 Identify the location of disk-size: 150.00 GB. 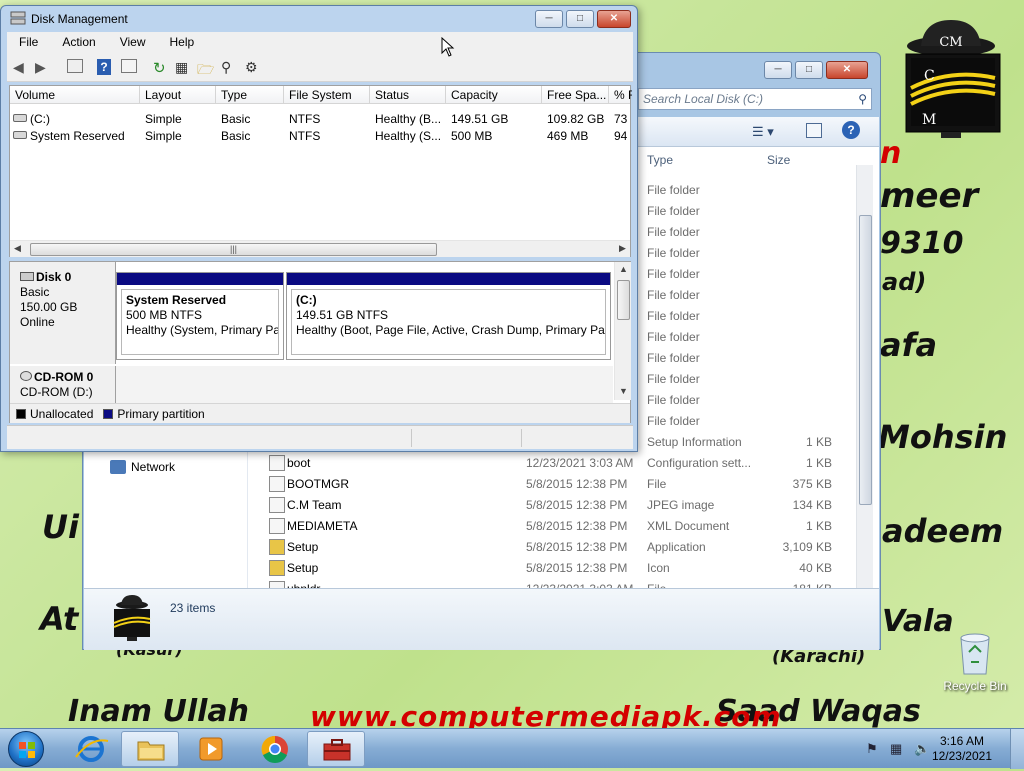
(49, 307).